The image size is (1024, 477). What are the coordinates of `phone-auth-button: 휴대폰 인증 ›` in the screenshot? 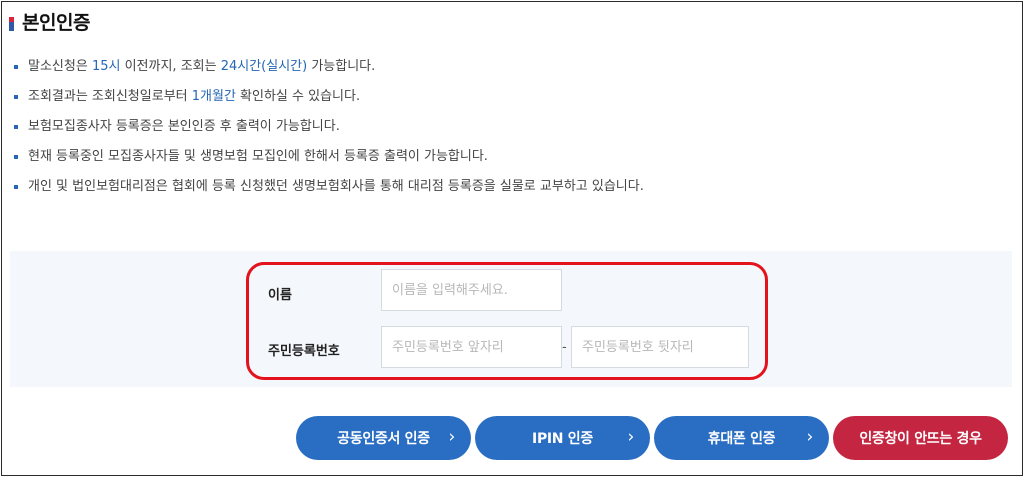 It's located at (741, 438).